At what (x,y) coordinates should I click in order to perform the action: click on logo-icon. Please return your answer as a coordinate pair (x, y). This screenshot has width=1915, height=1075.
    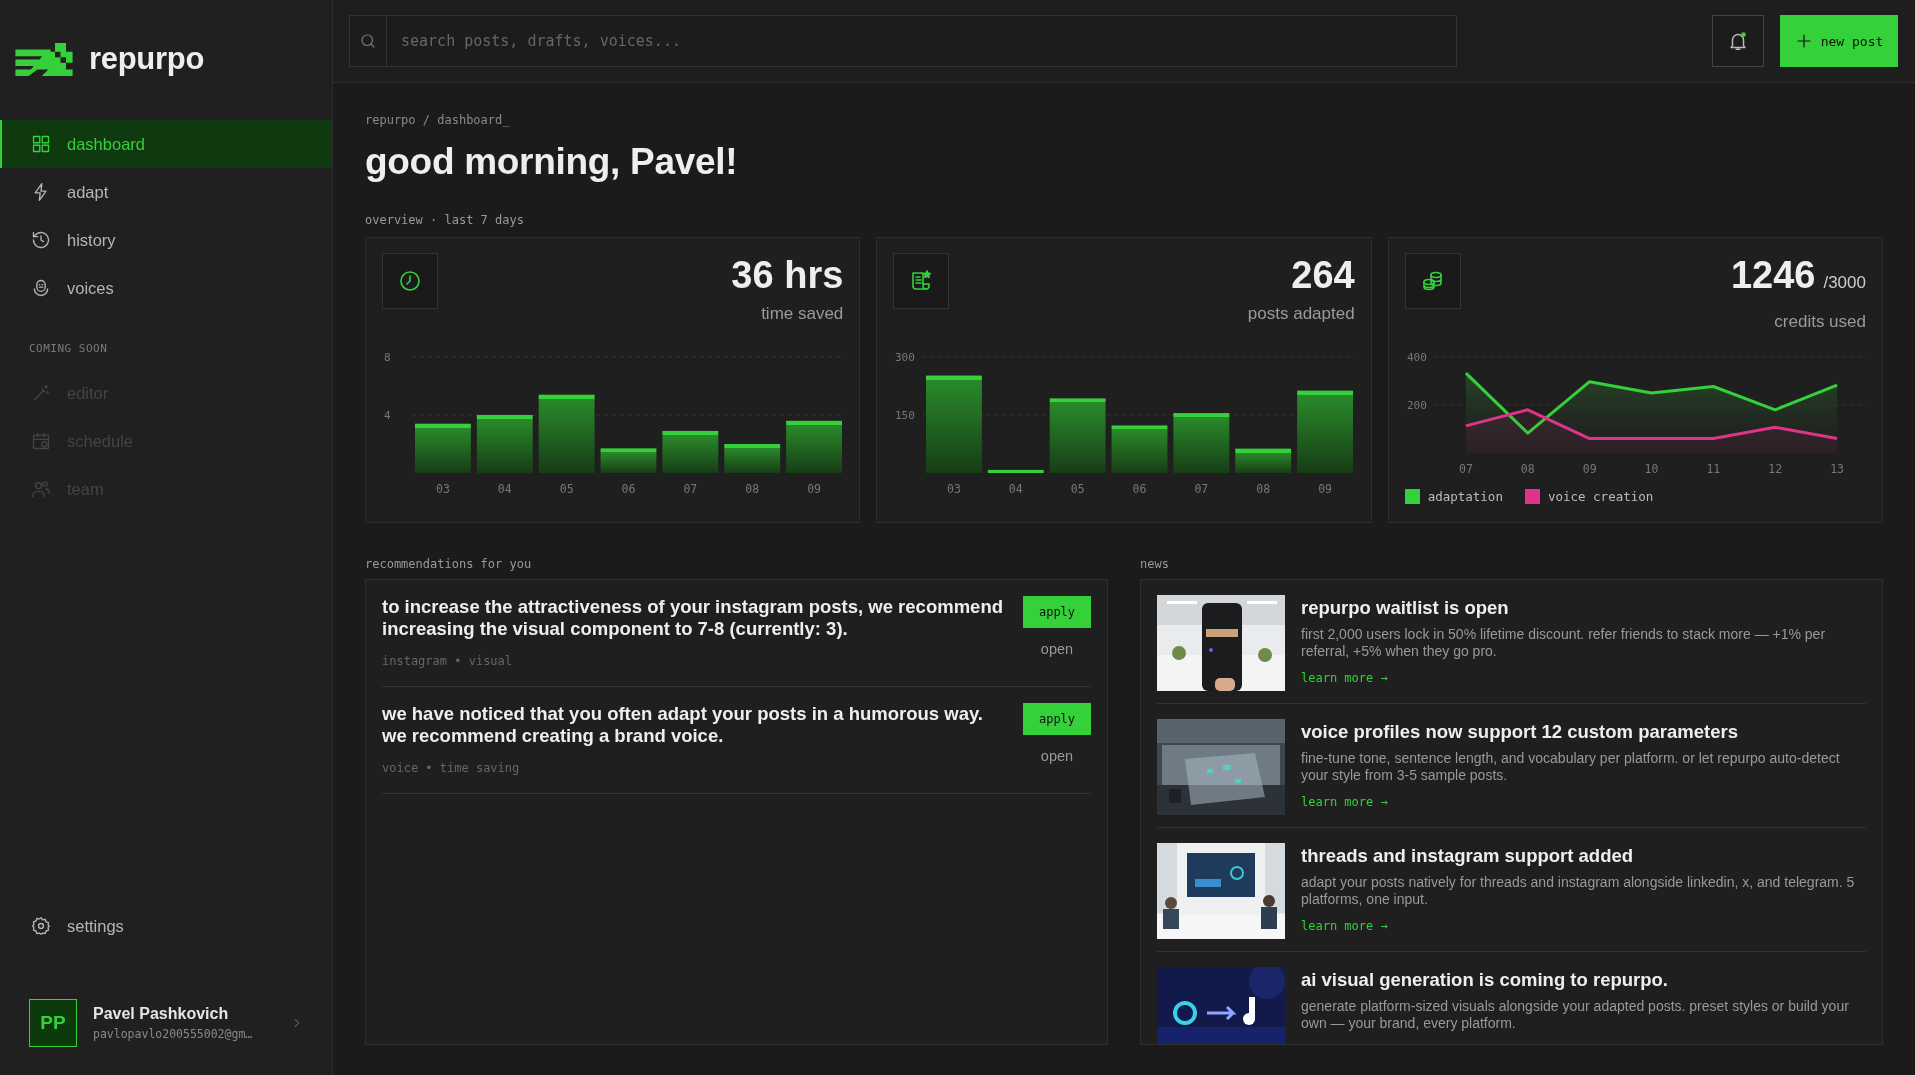
    Looking at the image, I should click on (44, 59).